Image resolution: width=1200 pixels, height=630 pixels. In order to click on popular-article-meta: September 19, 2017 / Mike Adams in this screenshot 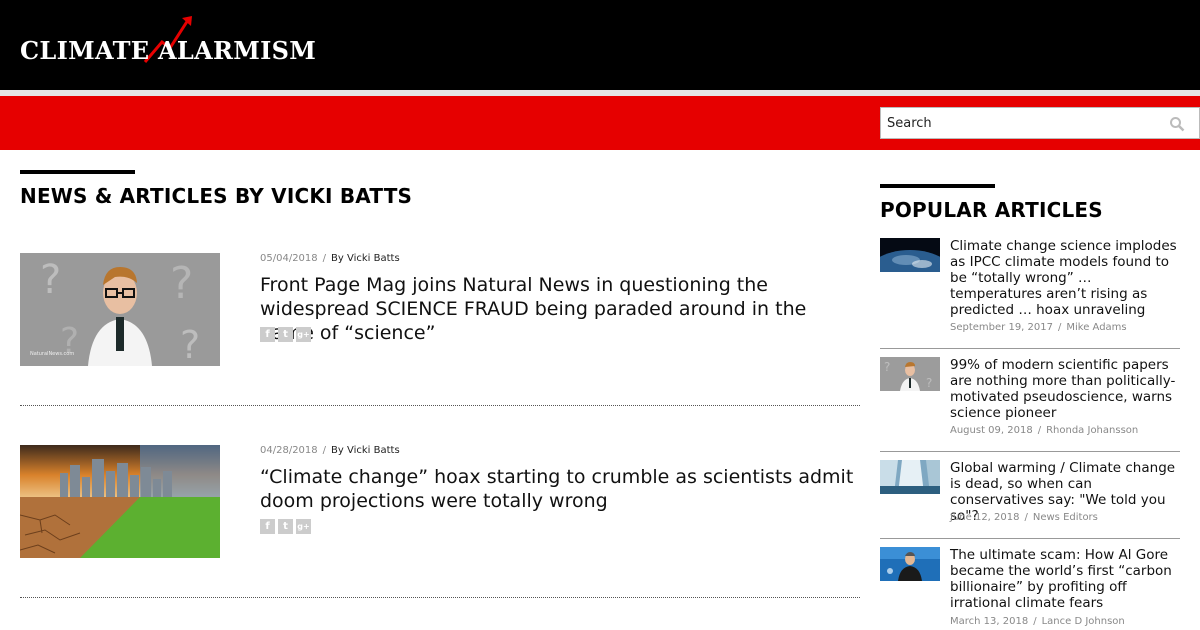, I will do `click(1038, 327)`.